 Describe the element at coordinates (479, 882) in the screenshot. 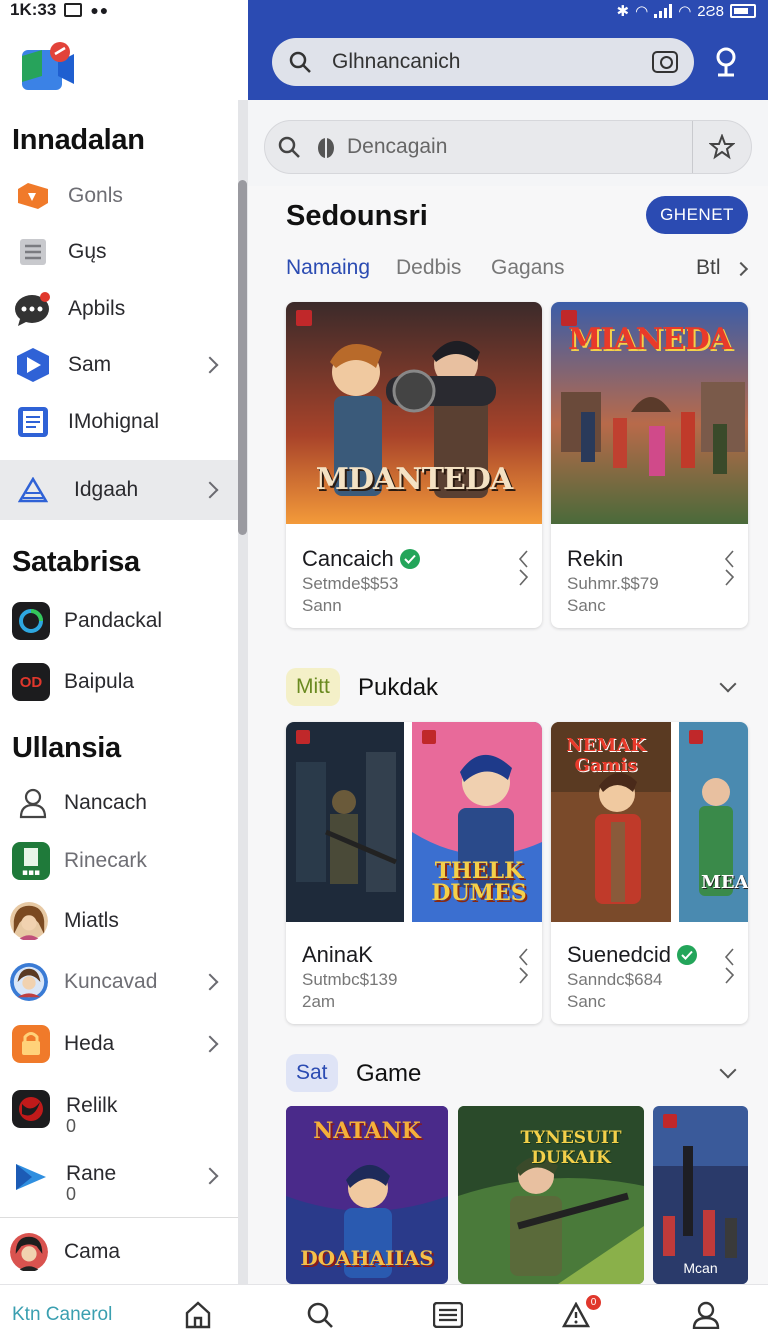

I see `game-art-title: THELK DUMES` at that location.